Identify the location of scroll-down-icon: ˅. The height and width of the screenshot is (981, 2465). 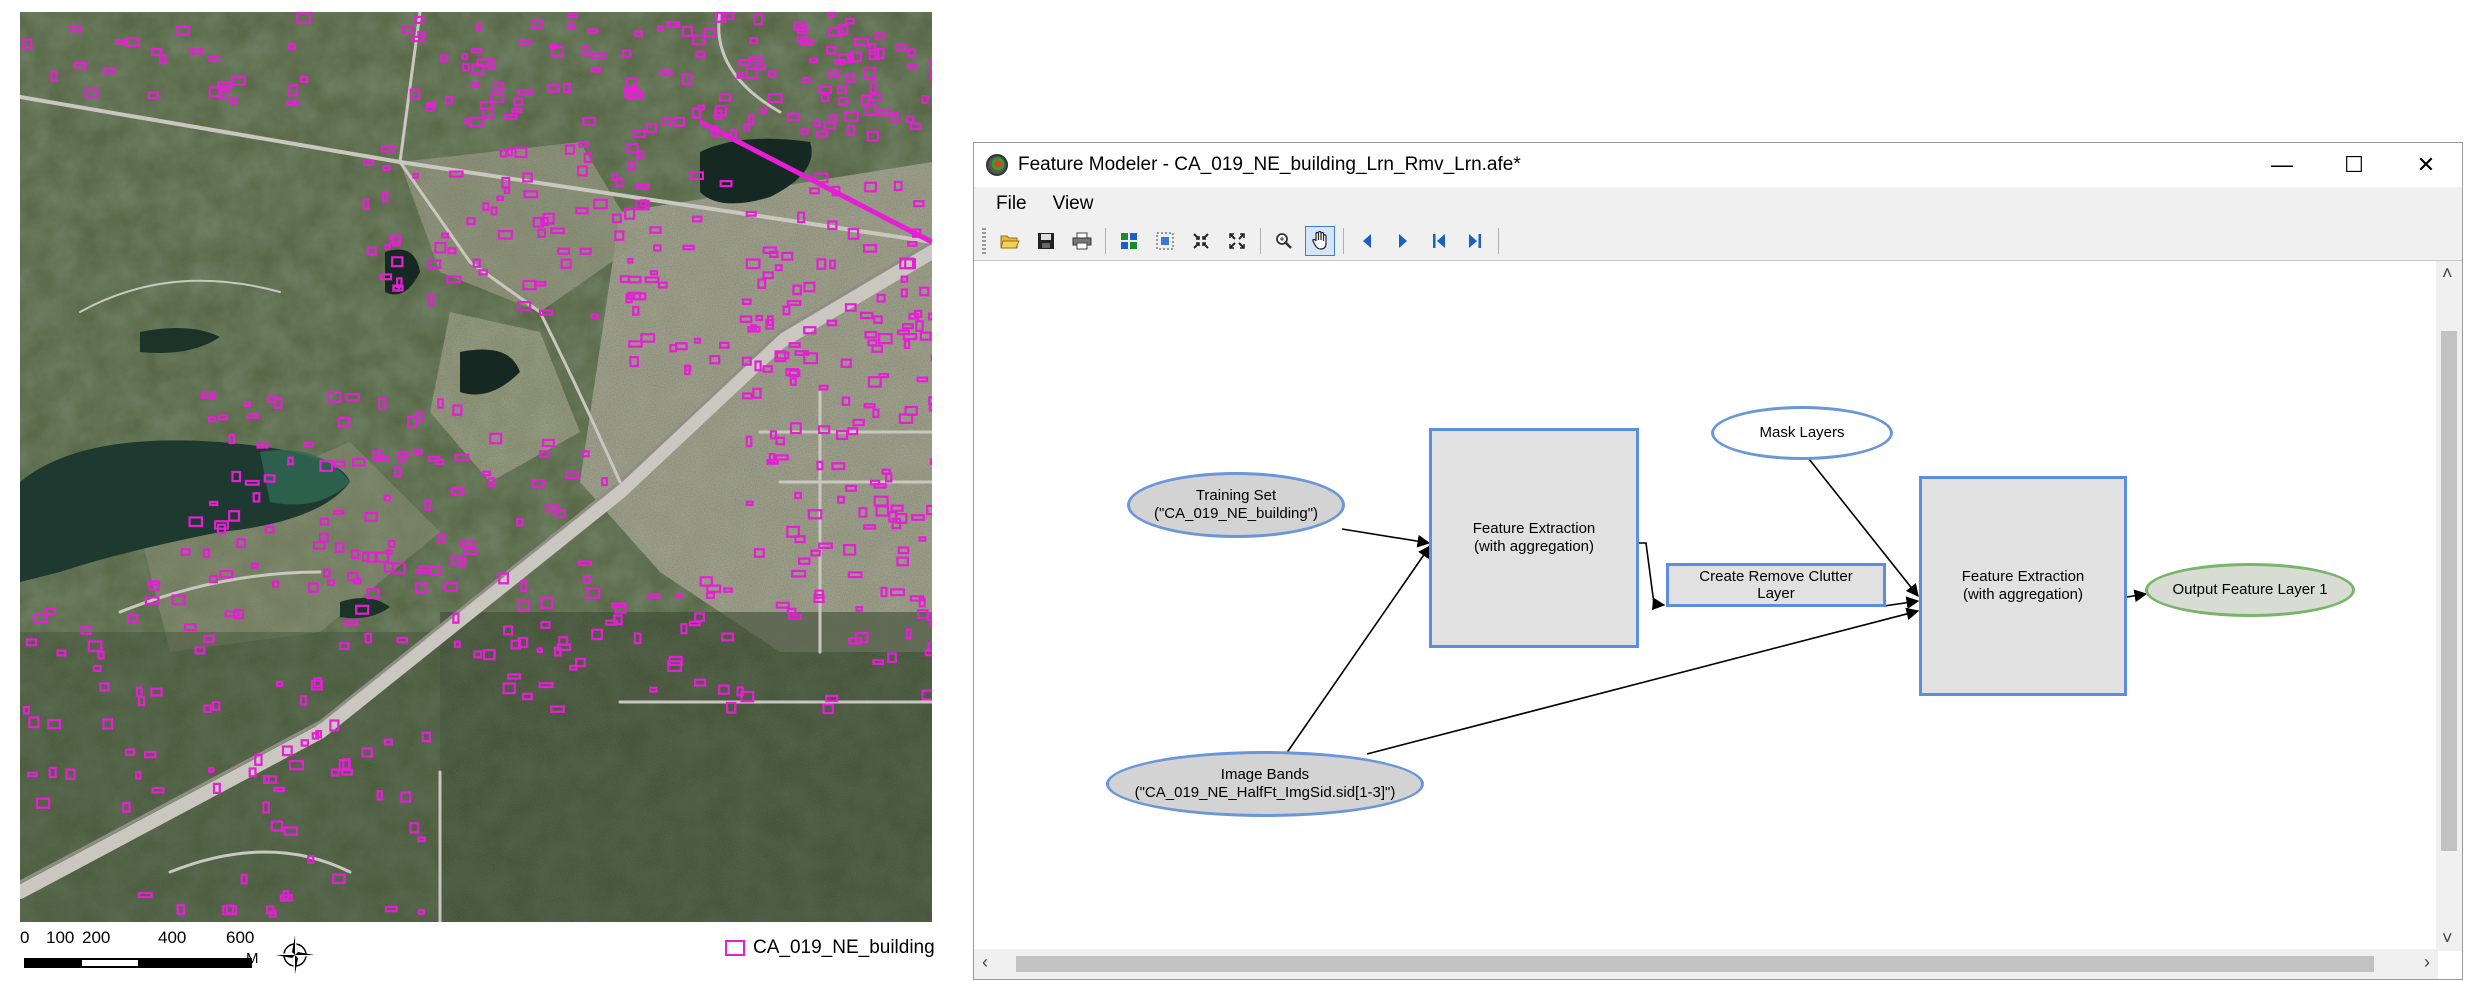
(2447, 938).